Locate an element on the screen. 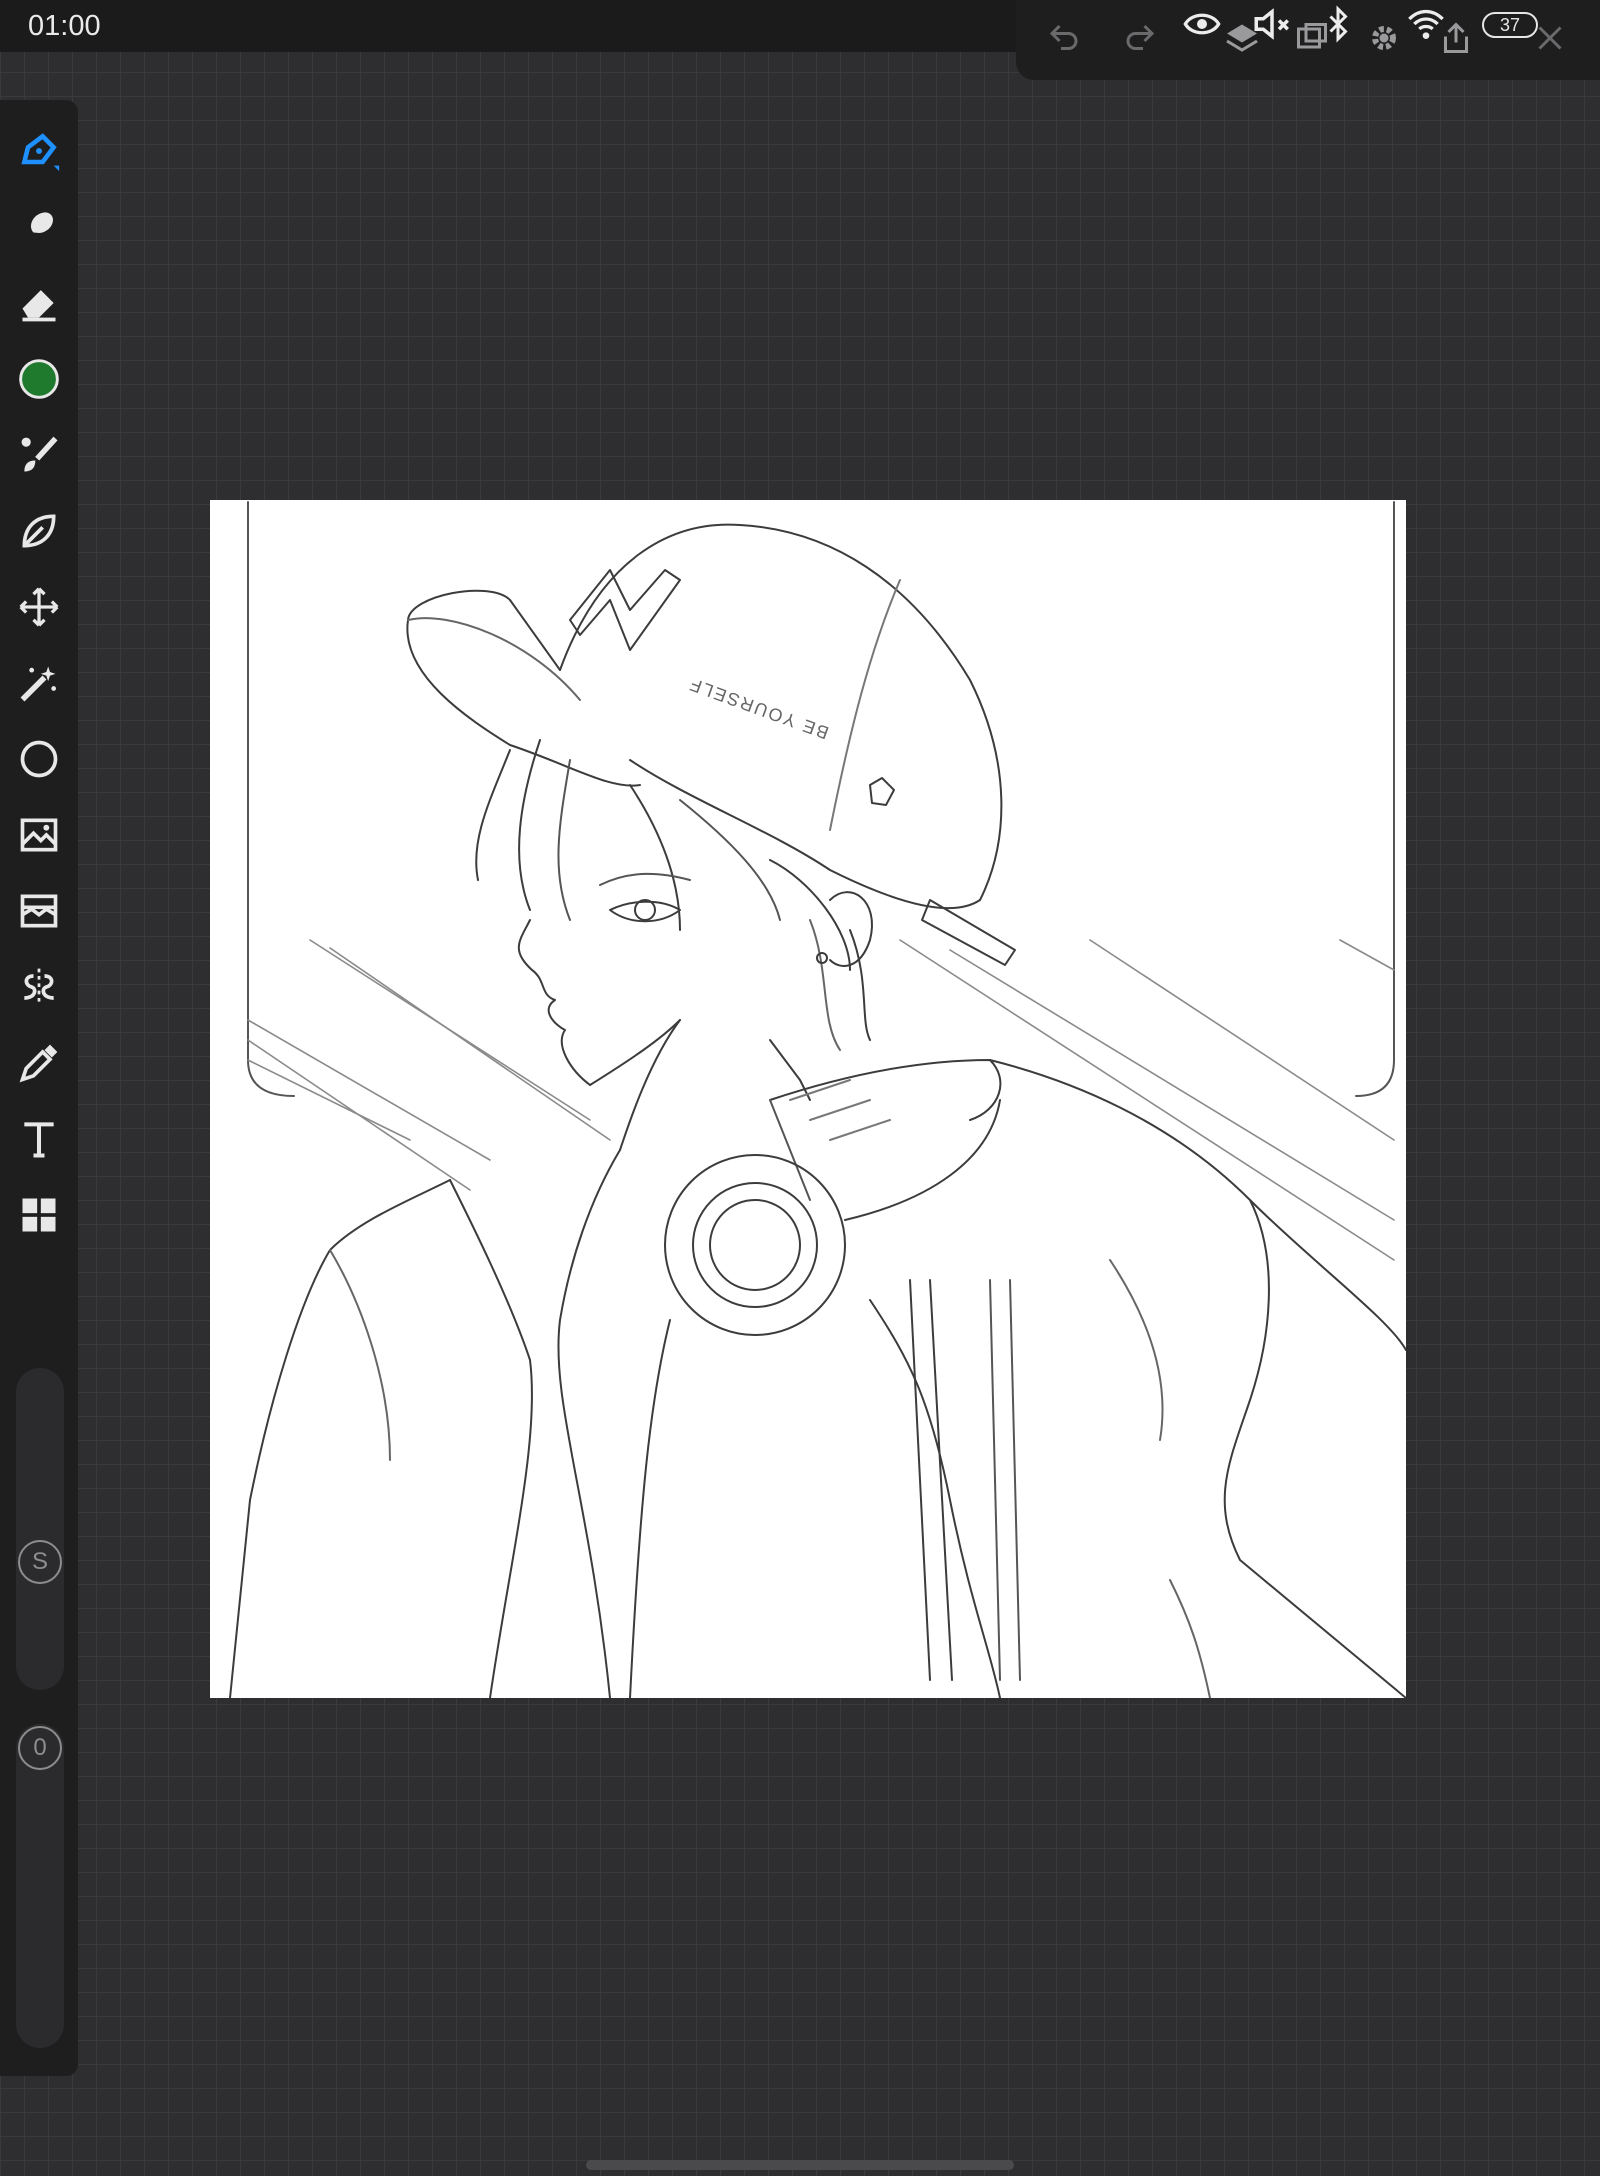 The width and height of the screenshot is (1600, 2176). brush-library-tool is located at coordinates (39, 455).